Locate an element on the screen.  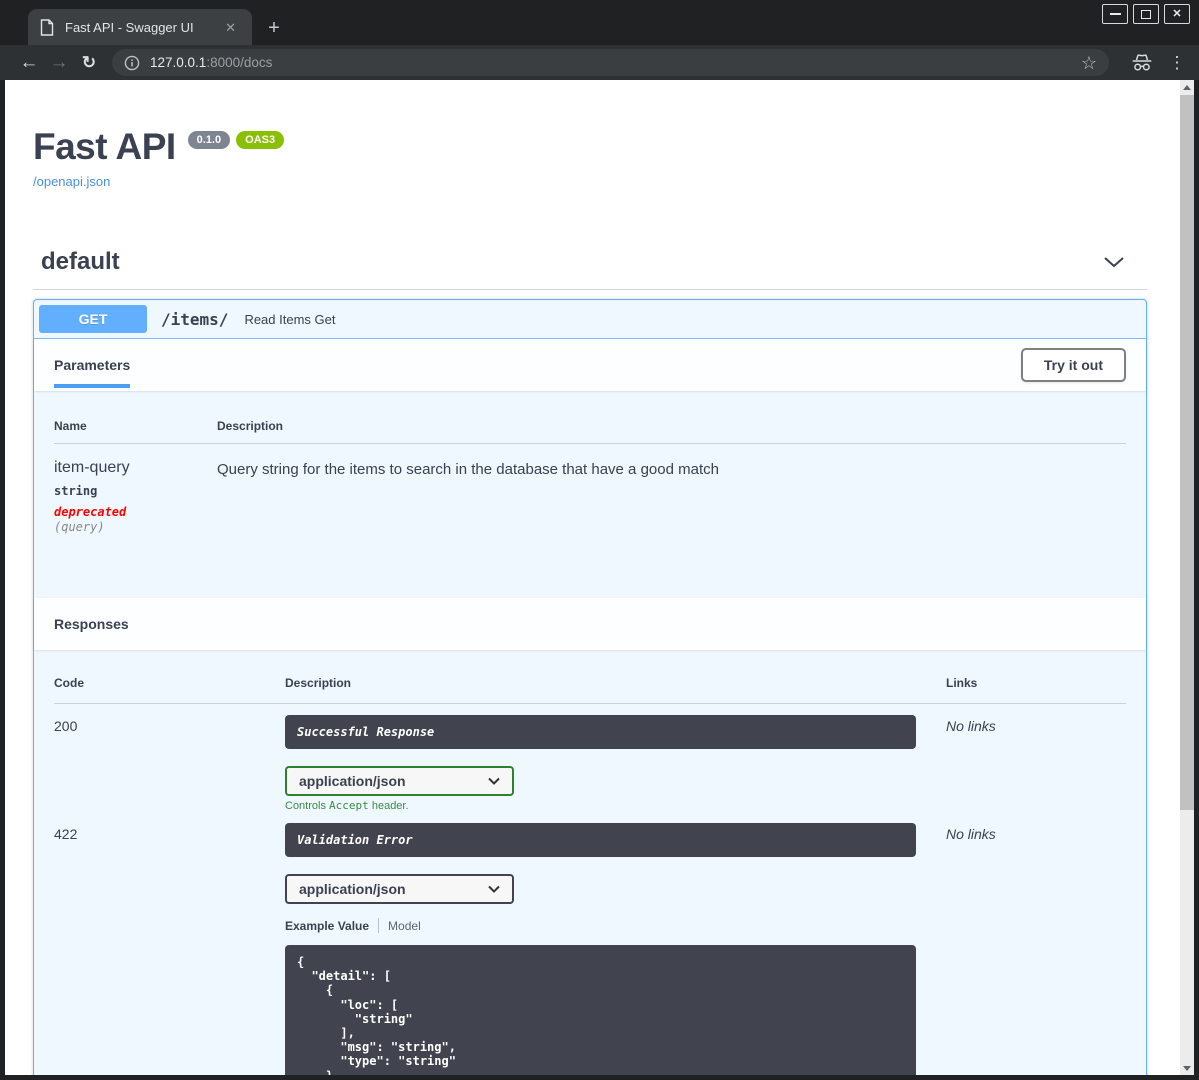
url-host: 127.0.0.1 is located at coordinates (178, 62).